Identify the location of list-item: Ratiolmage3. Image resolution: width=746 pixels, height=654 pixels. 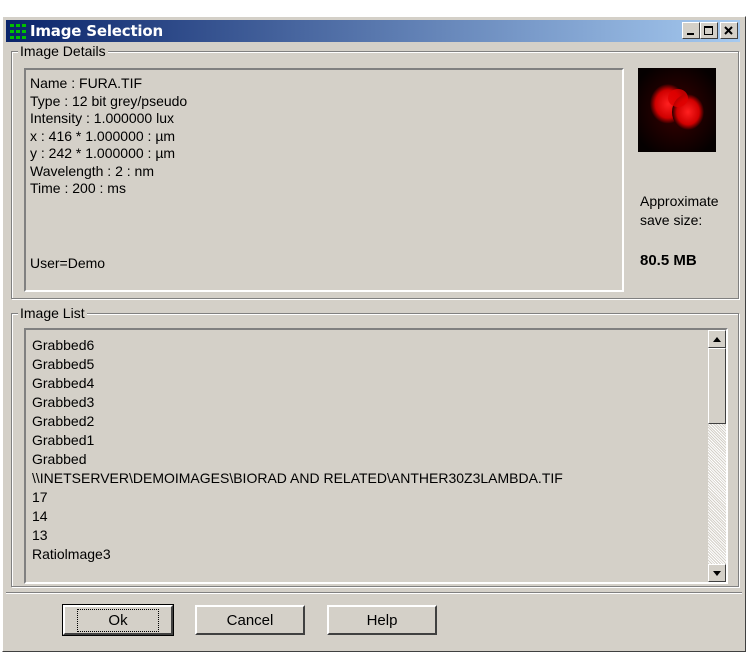
(367, 554).